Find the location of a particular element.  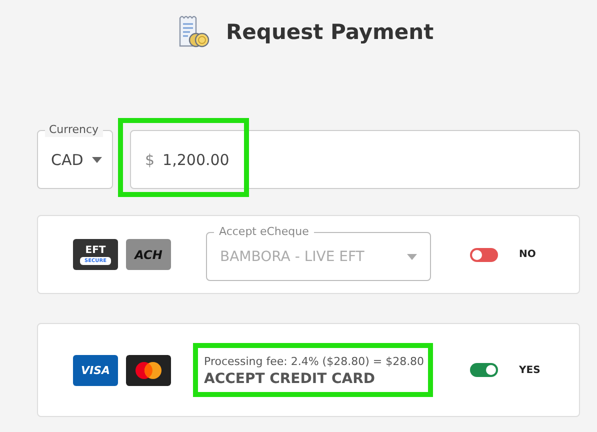

amount-field: $ 1,200.00 is located at coordinates (355, 159).